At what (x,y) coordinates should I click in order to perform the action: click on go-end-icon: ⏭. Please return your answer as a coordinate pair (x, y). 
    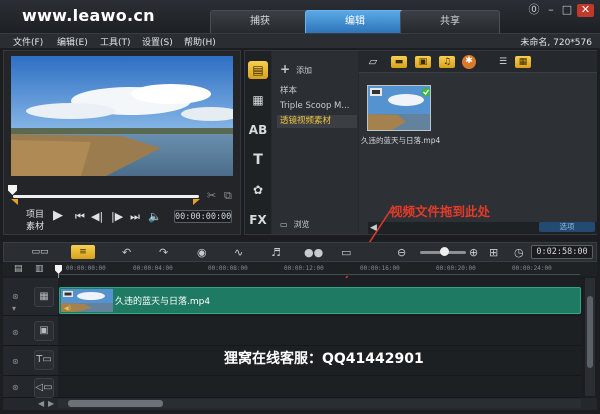
    Looking at the image, I should click on (135, 217).